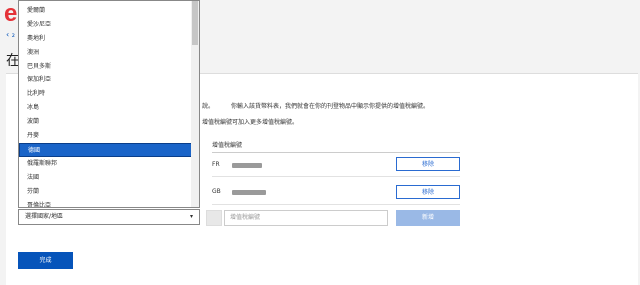 This screenshot has width=640, height=285. I want to click on dropdown-option: 俄羅斯聯邦, so click(105, 164).